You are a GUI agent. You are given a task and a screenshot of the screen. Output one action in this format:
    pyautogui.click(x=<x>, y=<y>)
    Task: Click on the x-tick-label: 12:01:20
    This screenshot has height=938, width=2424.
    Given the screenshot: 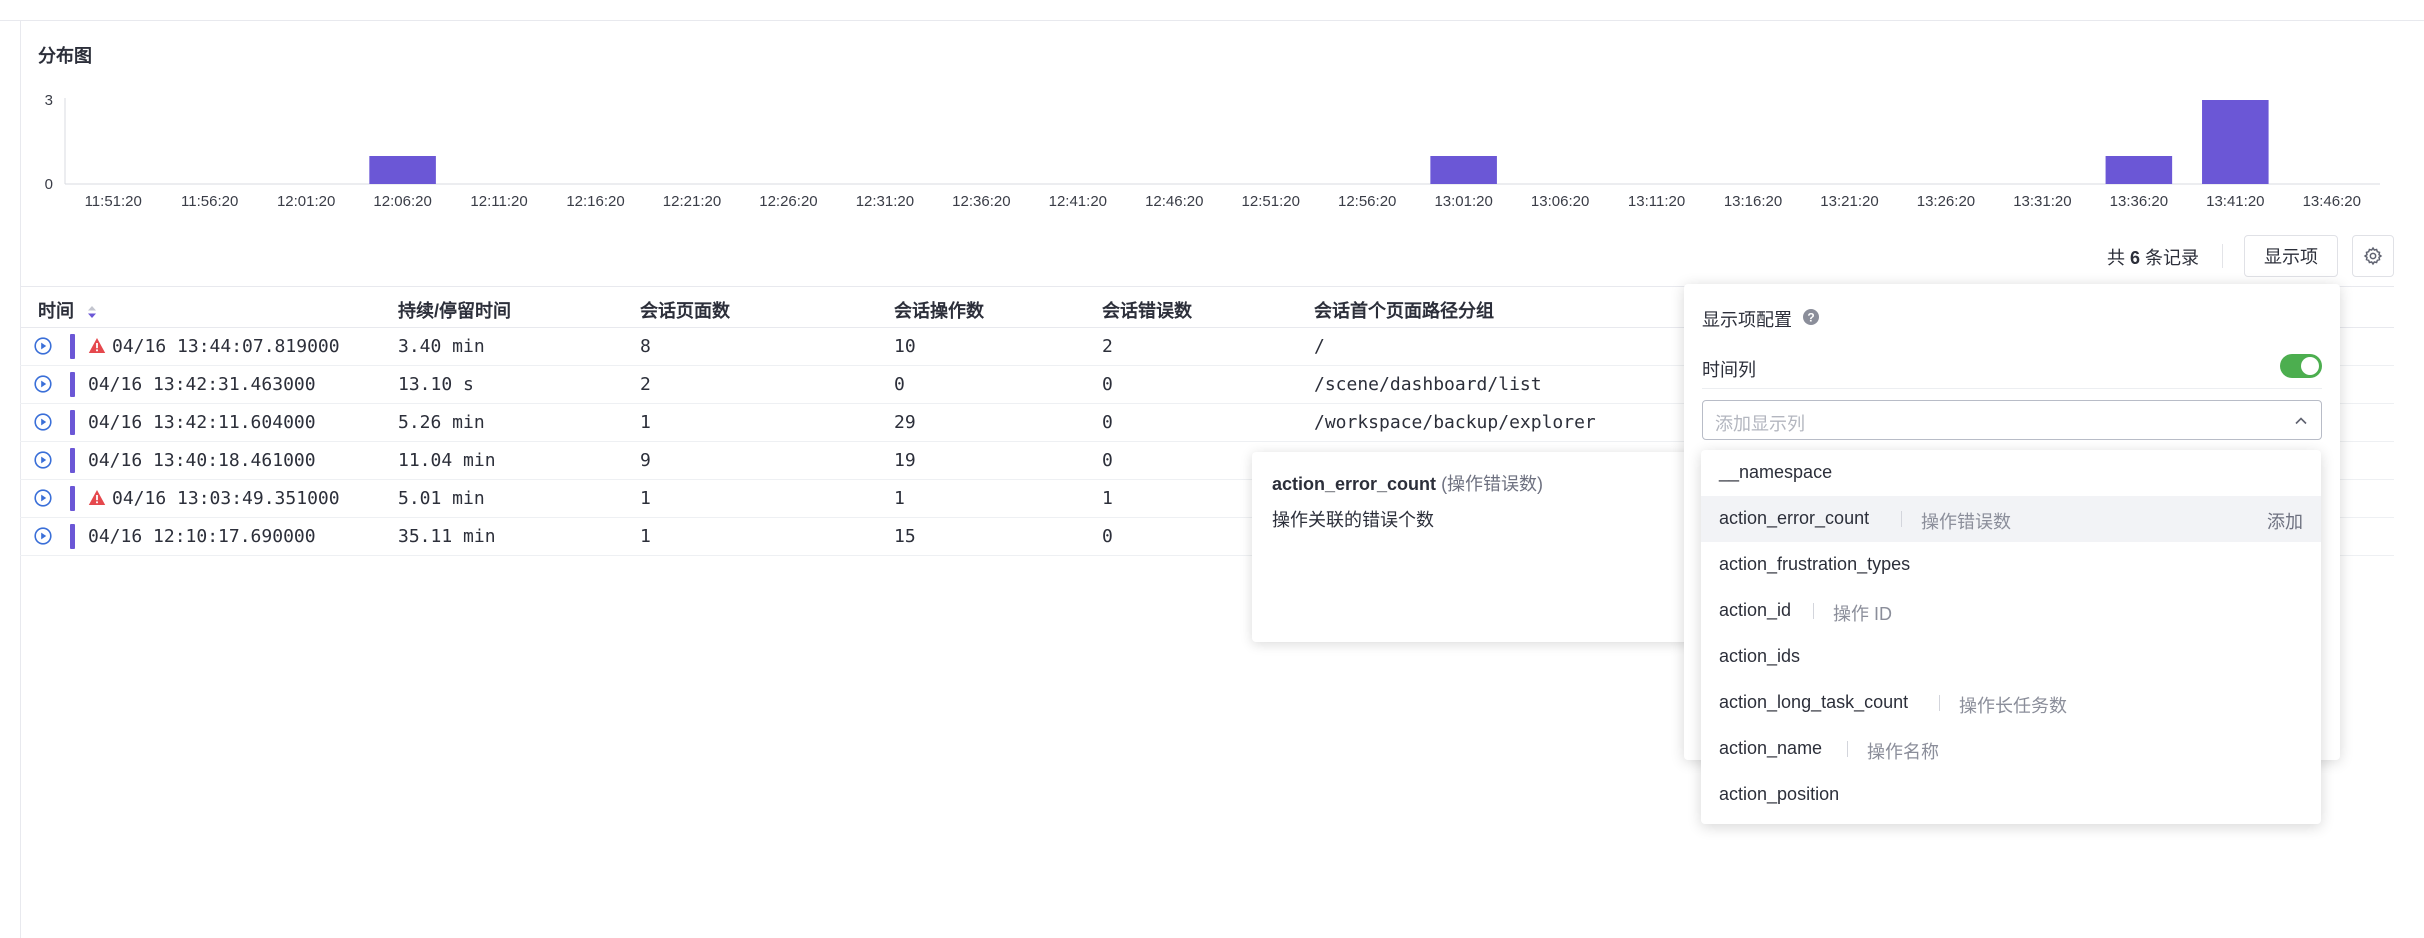 What is the action you would take?
    pyautogui.click(x=306, y=201)
    